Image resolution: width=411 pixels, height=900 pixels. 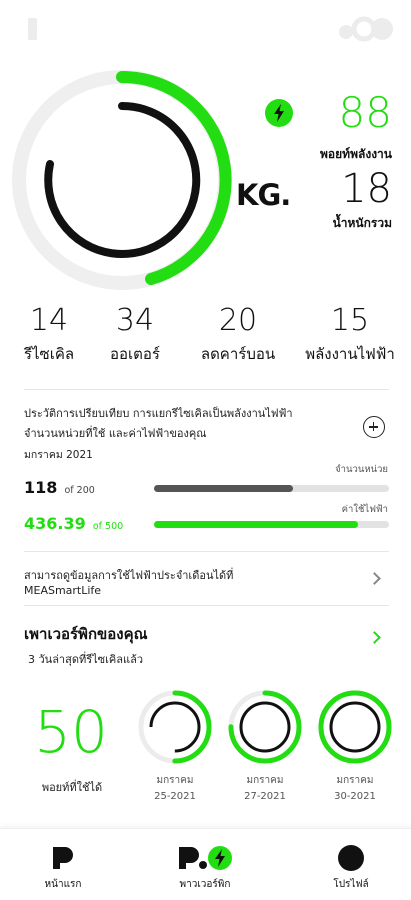 What do you see at coordinates (350, 320) in the screenshot?
I see `stat-value: 15` at bounding box center [350, 320].